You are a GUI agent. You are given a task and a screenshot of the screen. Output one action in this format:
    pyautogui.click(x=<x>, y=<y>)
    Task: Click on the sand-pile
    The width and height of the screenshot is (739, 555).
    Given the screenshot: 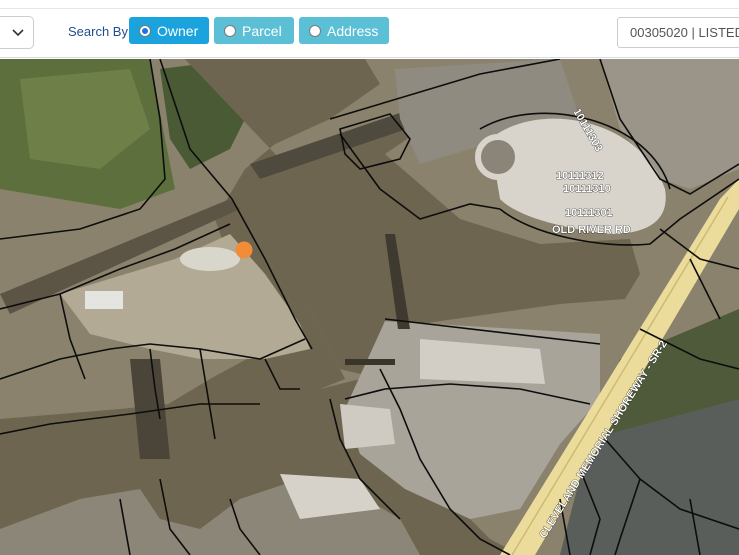 What is the action you would take?
    pyautogui.click(x=210, y=259)
    